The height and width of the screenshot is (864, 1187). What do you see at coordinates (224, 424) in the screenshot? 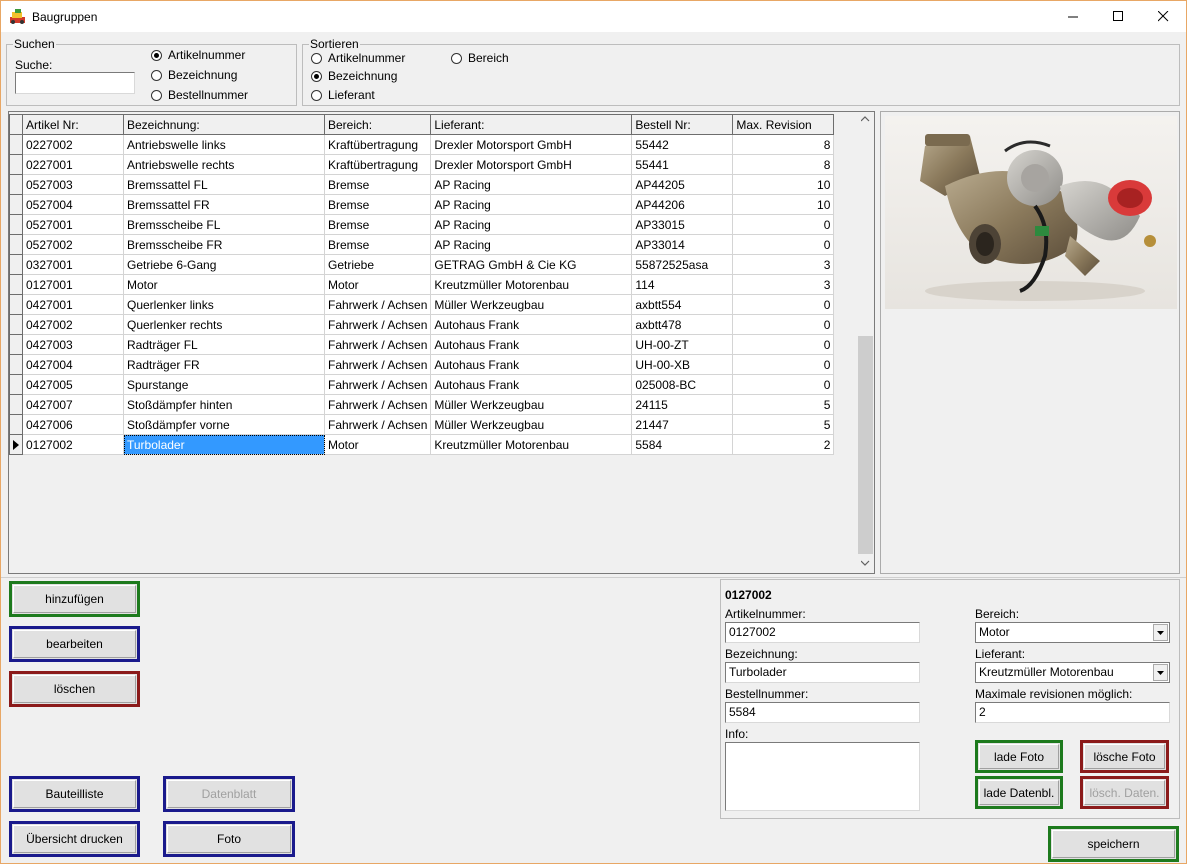
I see `table-cell: Stoßdämpfer vorne` at bounding box center [224, 424].